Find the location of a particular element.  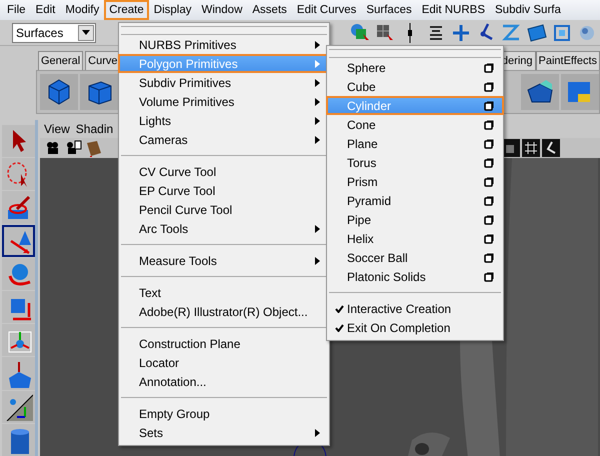

menu-item: Sets is located at coordinates (224, 432).